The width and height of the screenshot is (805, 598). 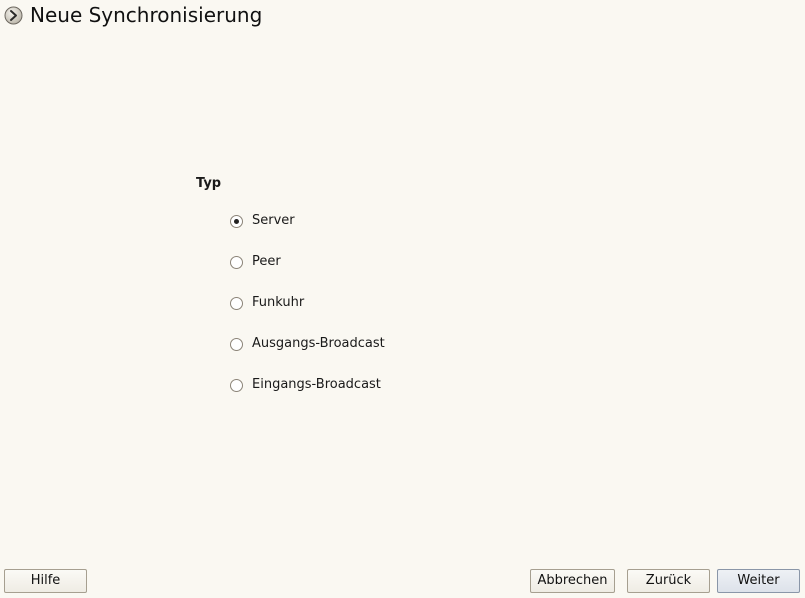 What do you see at coordinates (318, 344) in the screenshot?
I see `radio-label-ausgangs-broadcast: Ausgangs-Broadcast` at bounding box center [318, 344].